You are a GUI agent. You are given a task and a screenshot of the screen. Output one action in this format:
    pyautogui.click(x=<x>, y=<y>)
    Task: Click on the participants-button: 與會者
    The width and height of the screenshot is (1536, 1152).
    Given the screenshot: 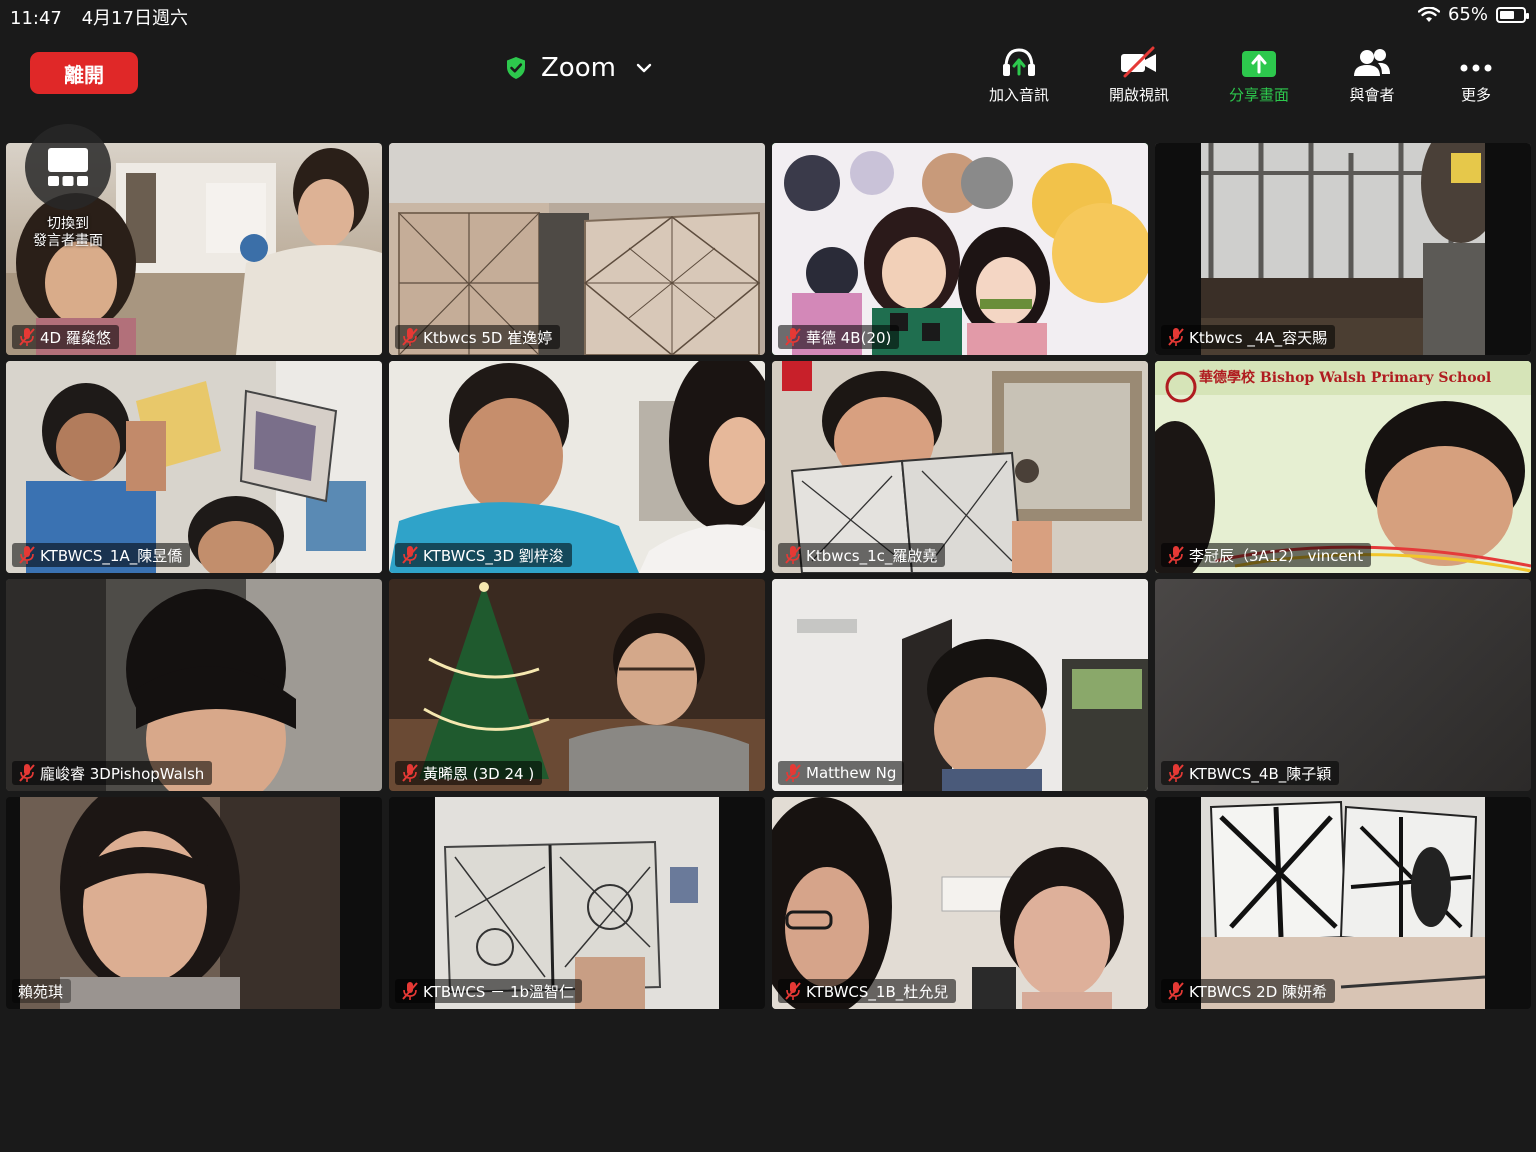 What is the action you would take?
    pyautogui.click(x=1372, y=74)
    